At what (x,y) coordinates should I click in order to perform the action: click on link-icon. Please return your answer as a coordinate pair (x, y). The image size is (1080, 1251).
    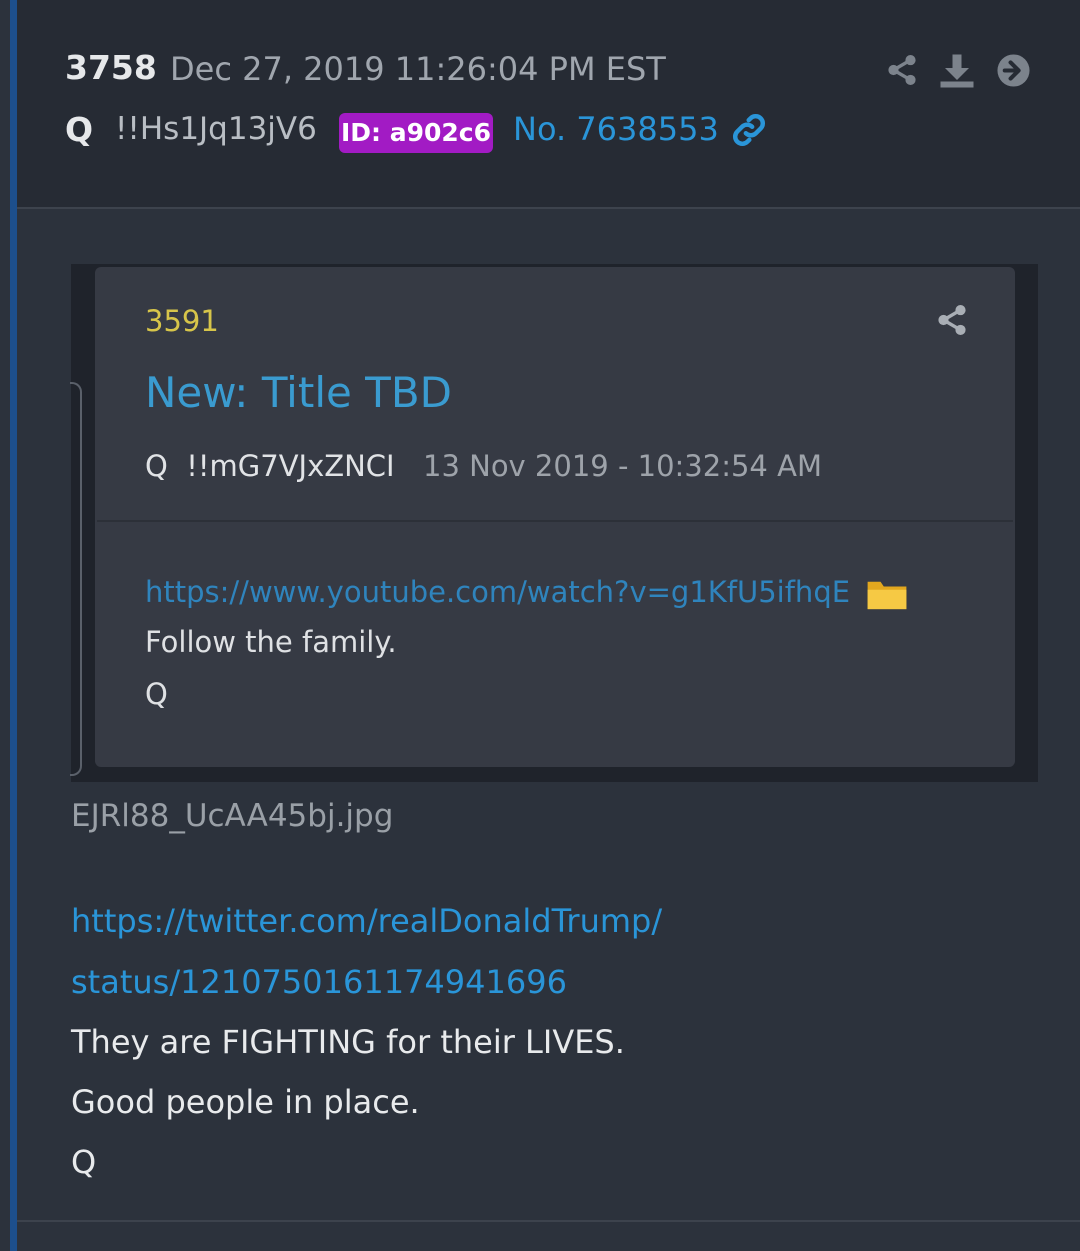
    Looking at the image, I should click on (749, 132).